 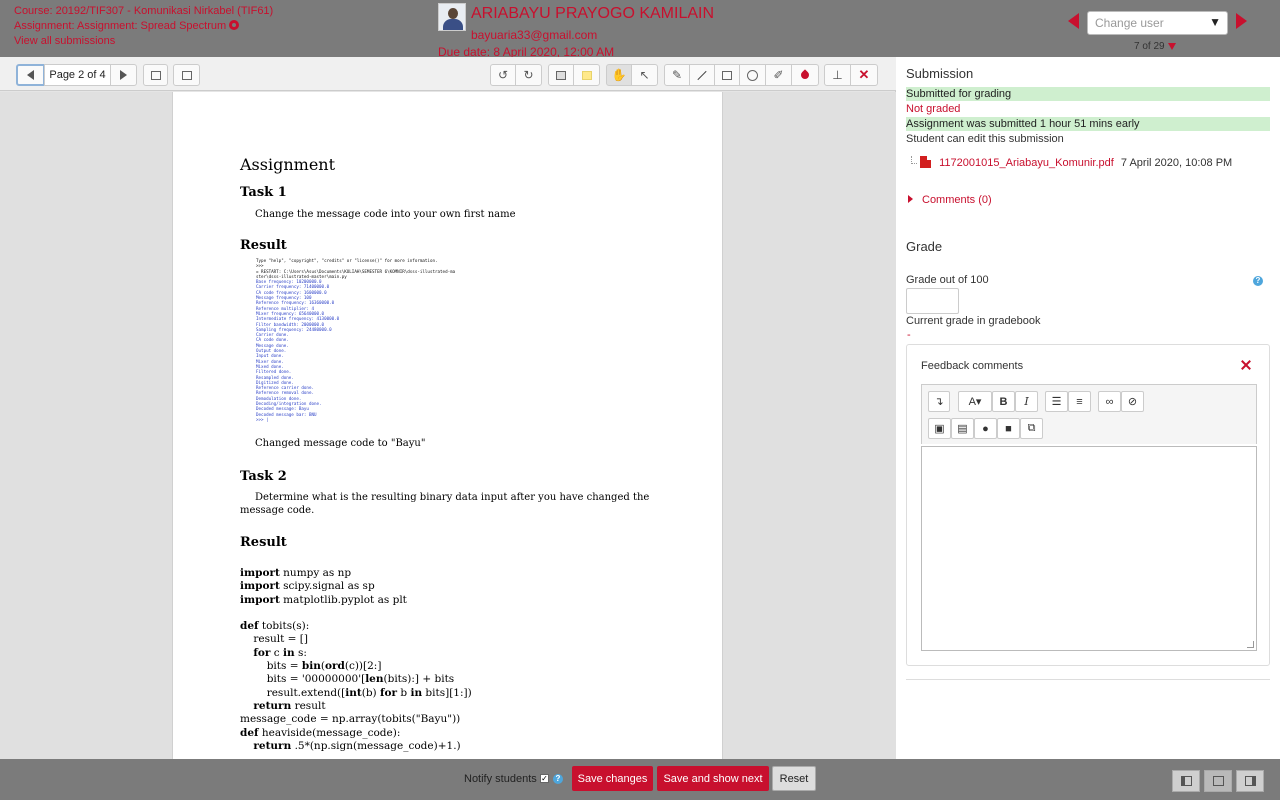 I want to click on collapse-icon, so click(x=1246, y=365).